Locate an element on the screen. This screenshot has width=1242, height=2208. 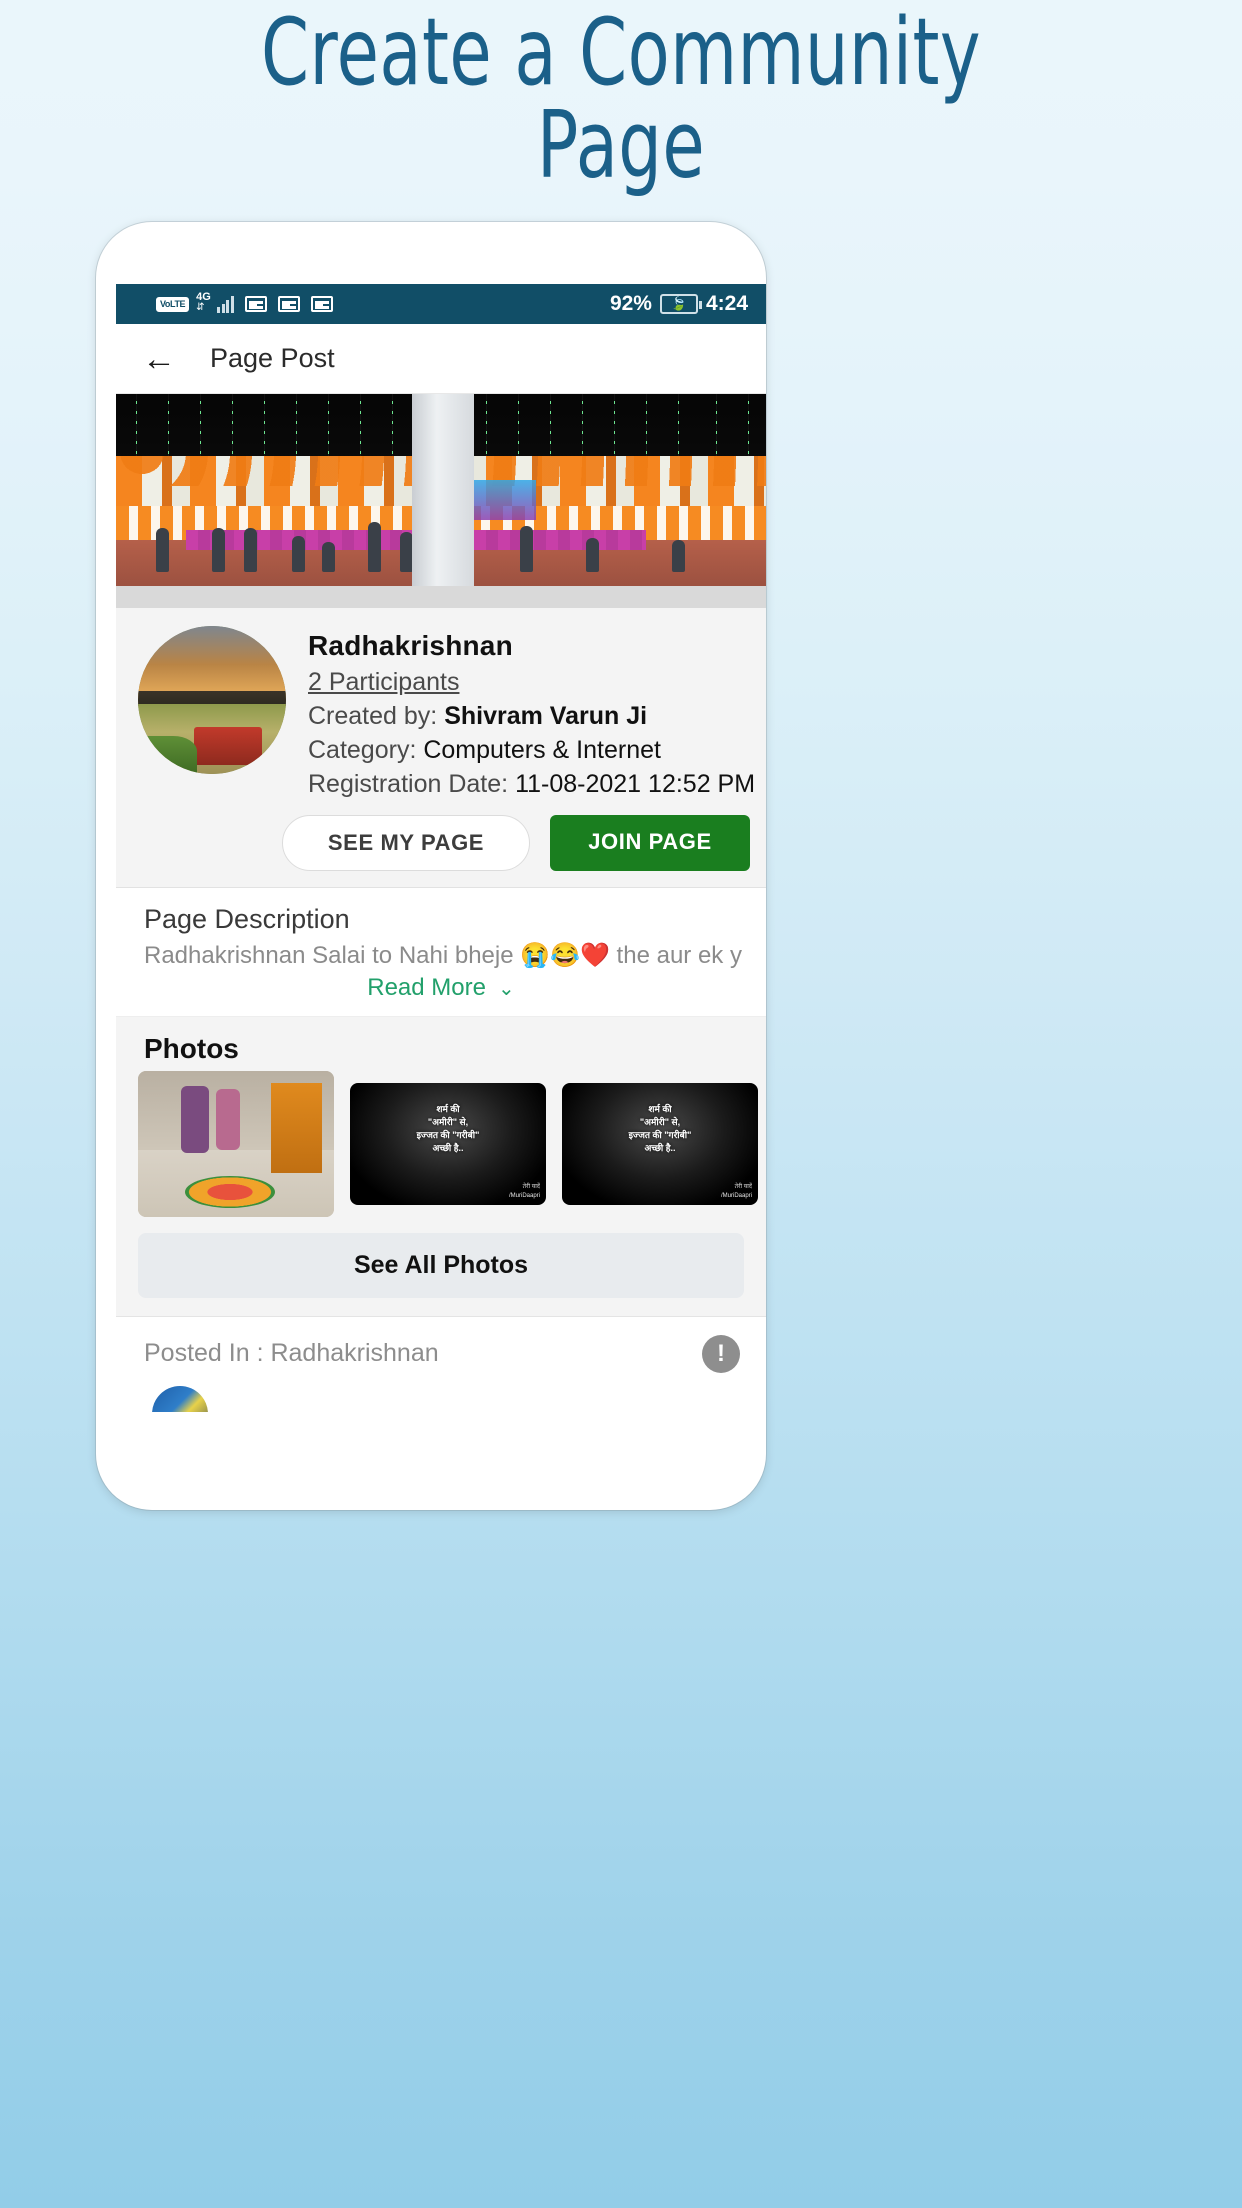
clock-label: 4:24 is located at coordinates (726, 303).